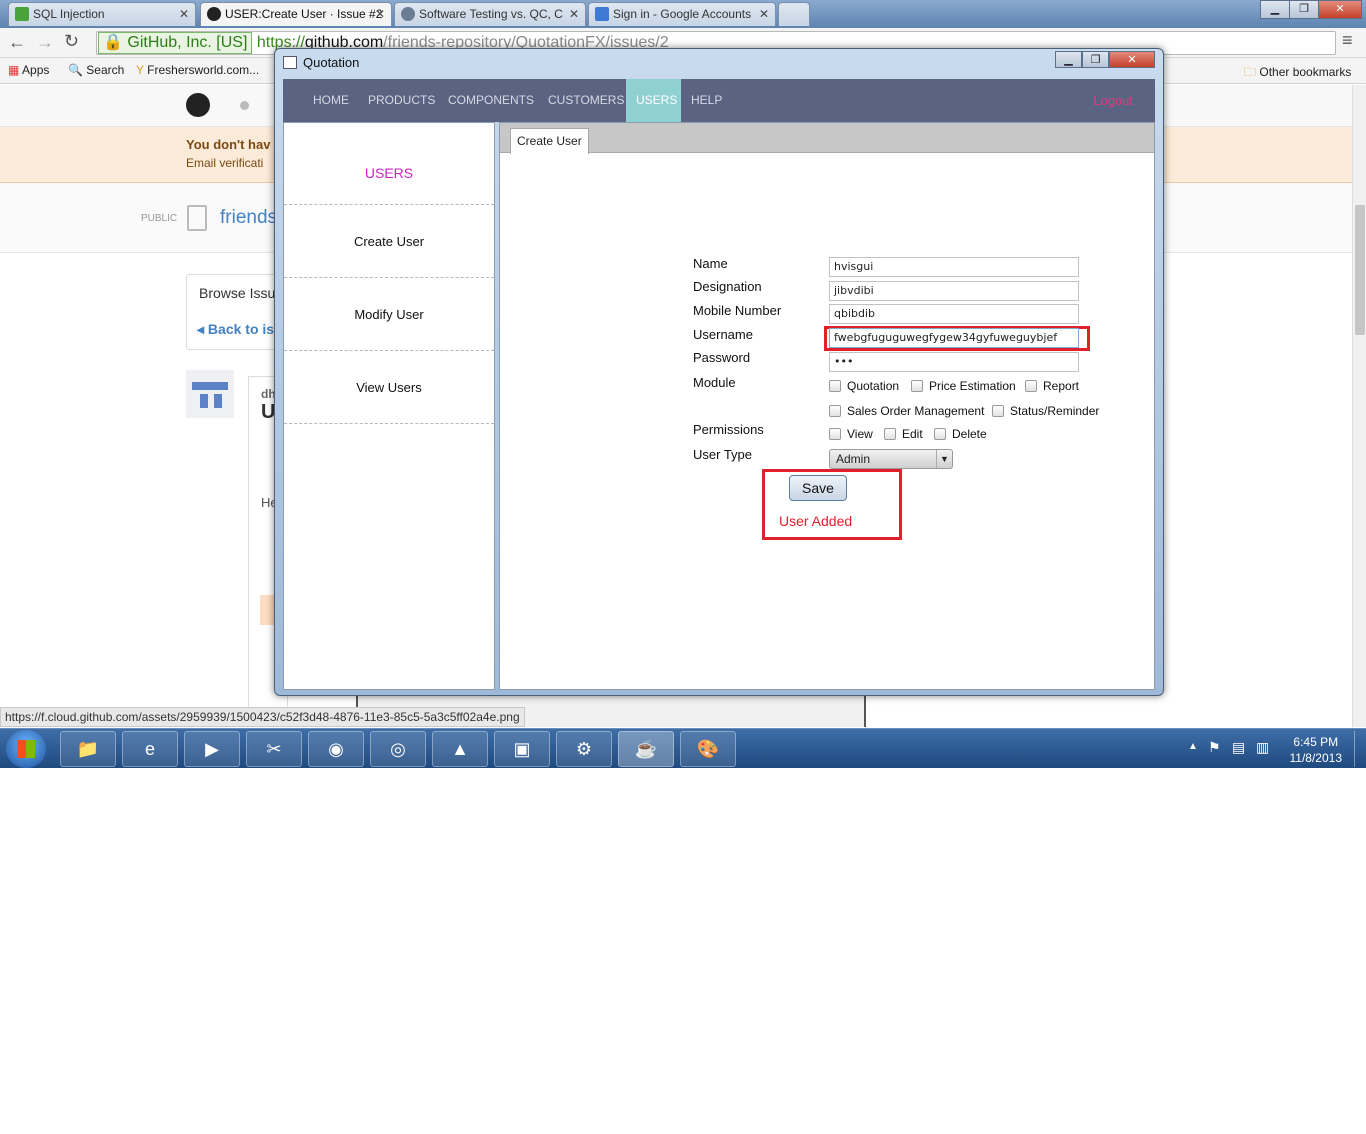  Describe the element at coordinates (906, 411) in the screenshot. I see `module-sales-order-checkbox: Sales Order Management` at that location.